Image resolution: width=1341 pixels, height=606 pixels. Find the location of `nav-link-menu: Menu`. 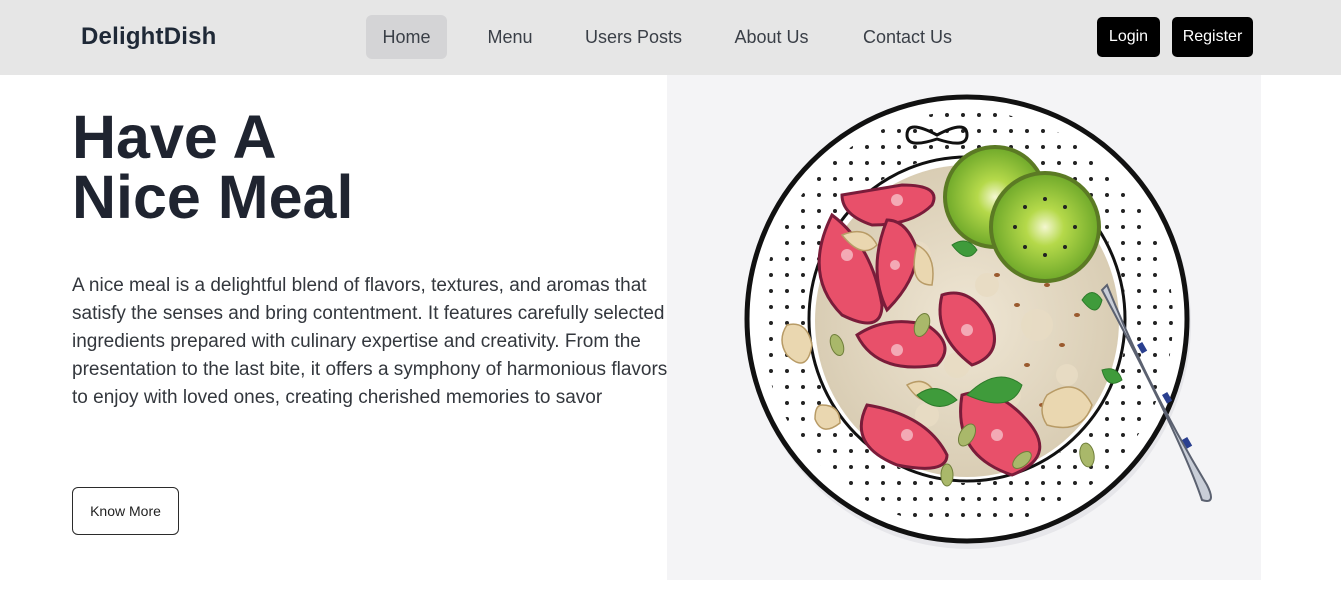

nav-link-menu: Menu is located at coordinates (510, 37).